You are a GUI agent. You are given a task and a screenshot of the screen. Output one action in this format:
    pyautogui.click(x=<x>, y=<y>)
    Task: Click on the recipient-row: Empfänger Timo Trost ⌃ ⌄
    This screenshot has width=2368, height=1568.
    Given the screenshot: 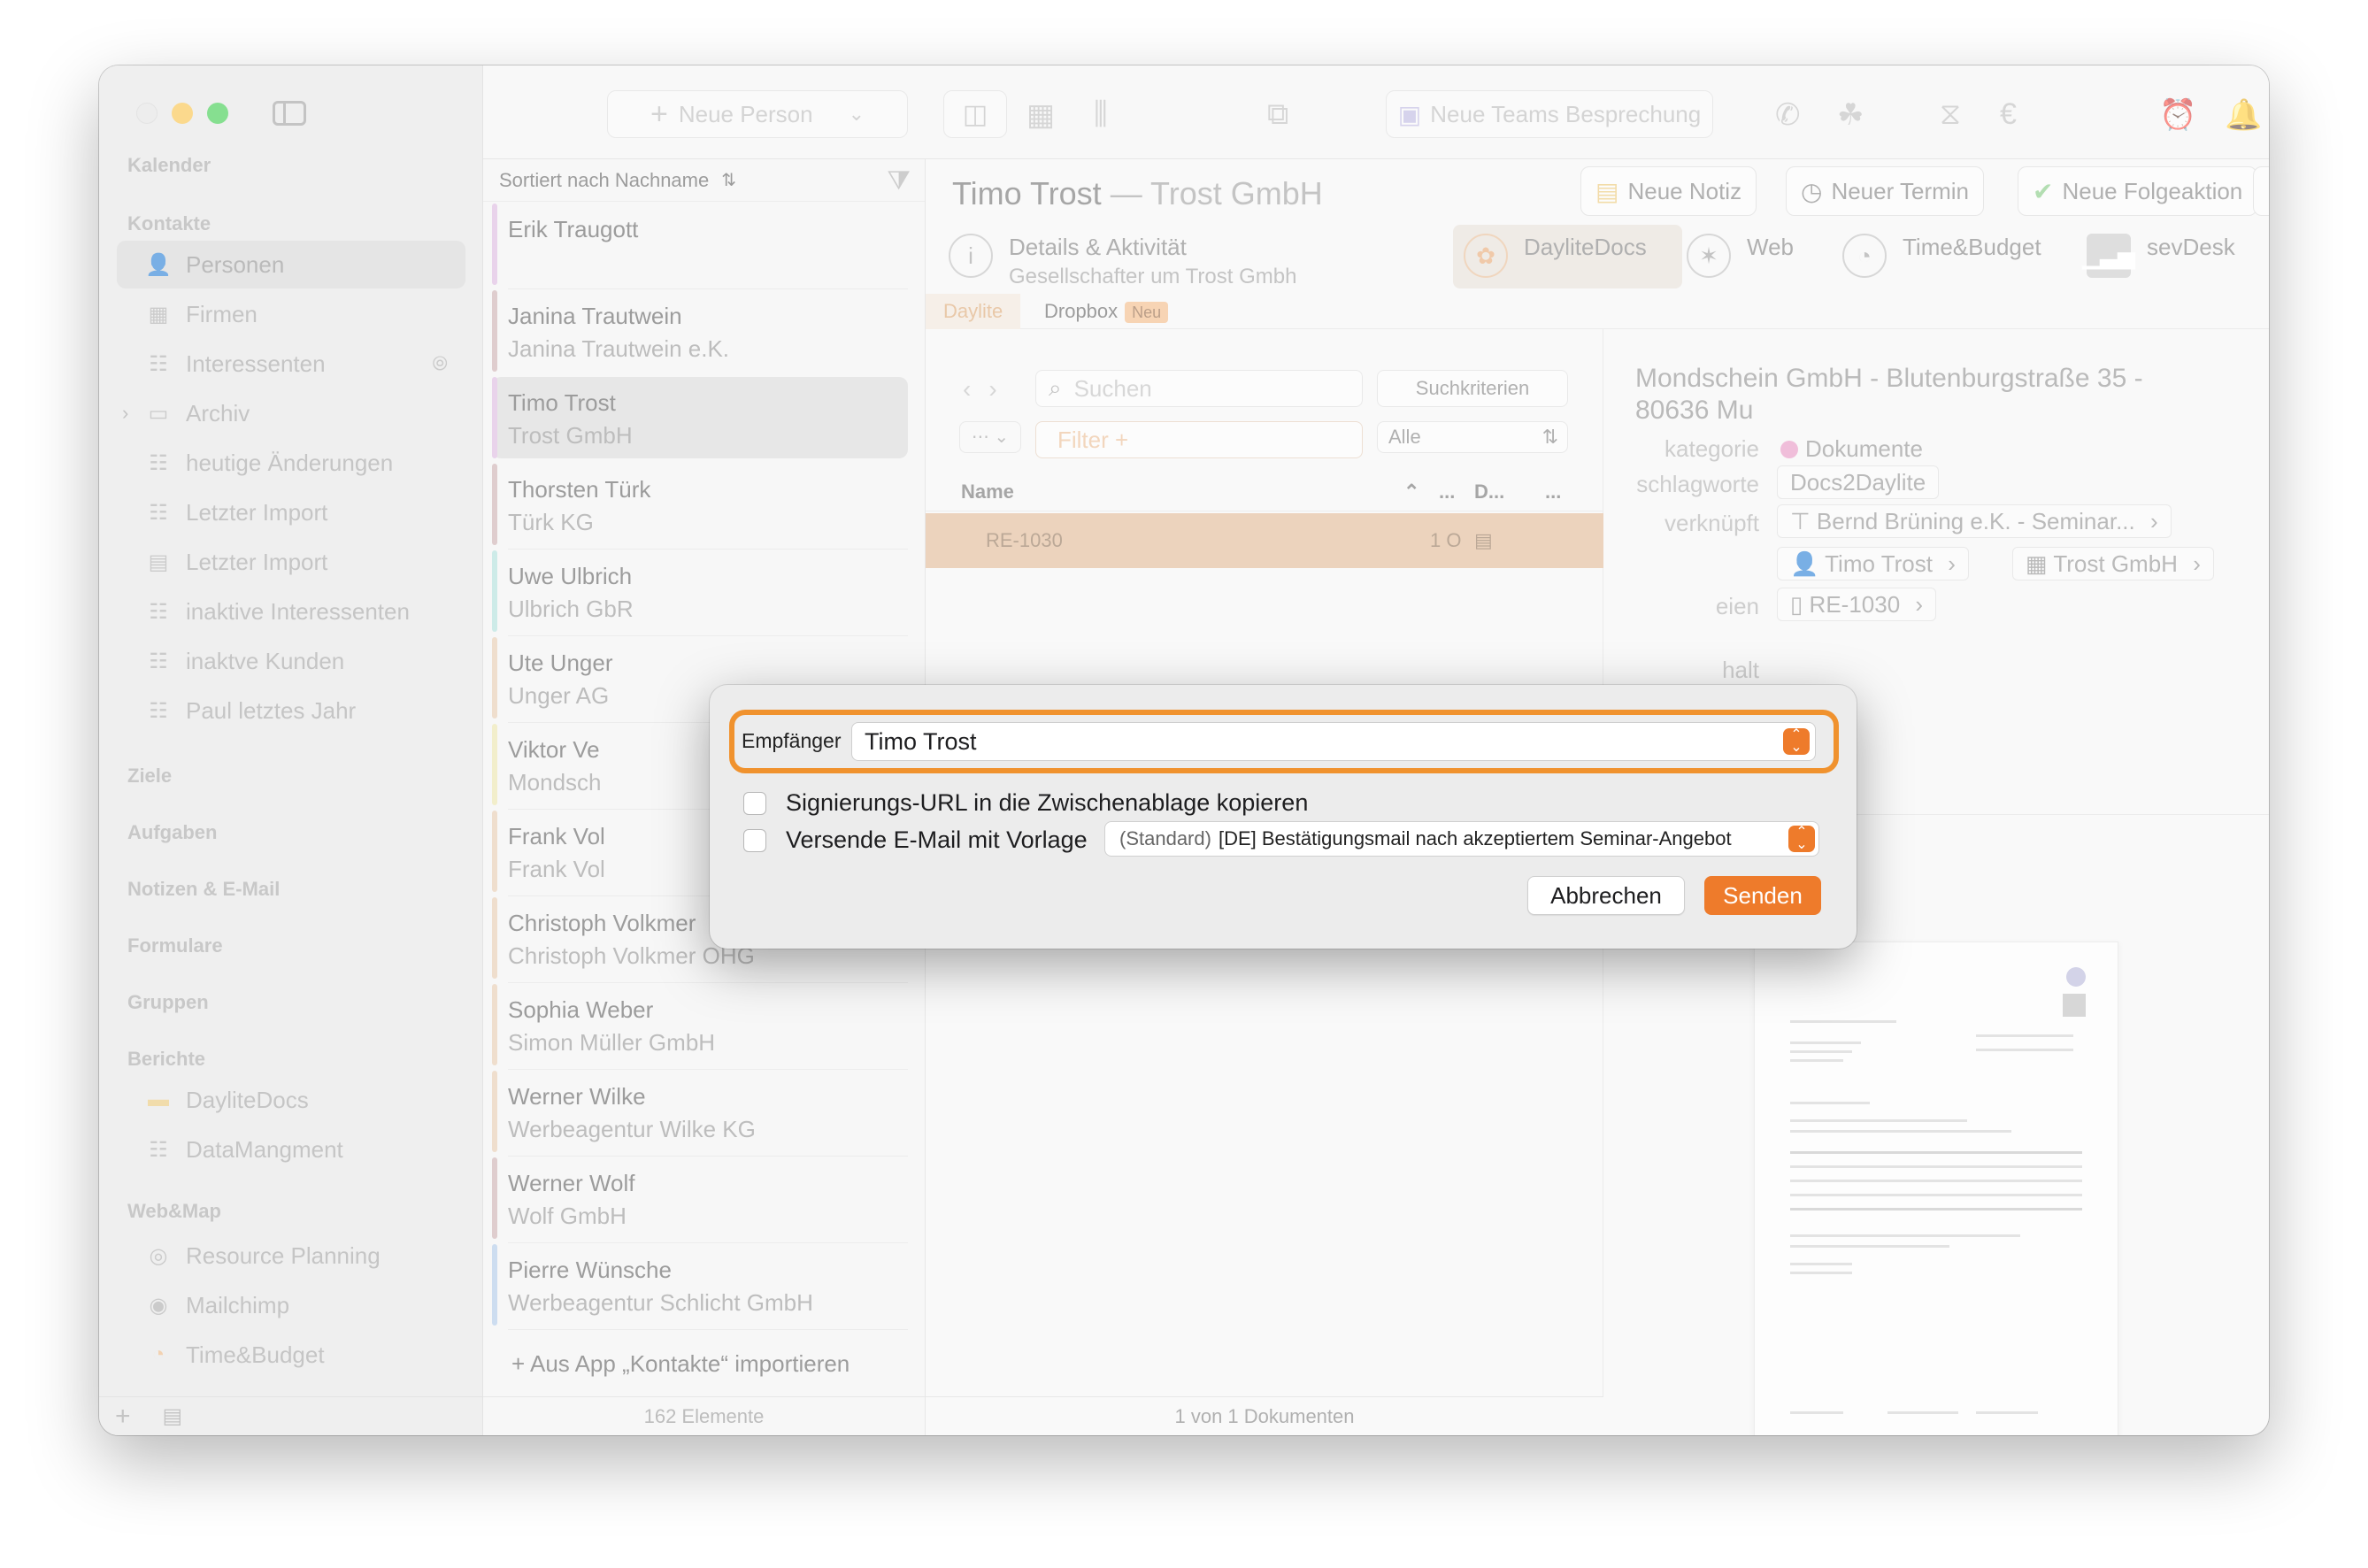 What is the action you would take?
    pyautogui.click(x=1284, y=741)
    